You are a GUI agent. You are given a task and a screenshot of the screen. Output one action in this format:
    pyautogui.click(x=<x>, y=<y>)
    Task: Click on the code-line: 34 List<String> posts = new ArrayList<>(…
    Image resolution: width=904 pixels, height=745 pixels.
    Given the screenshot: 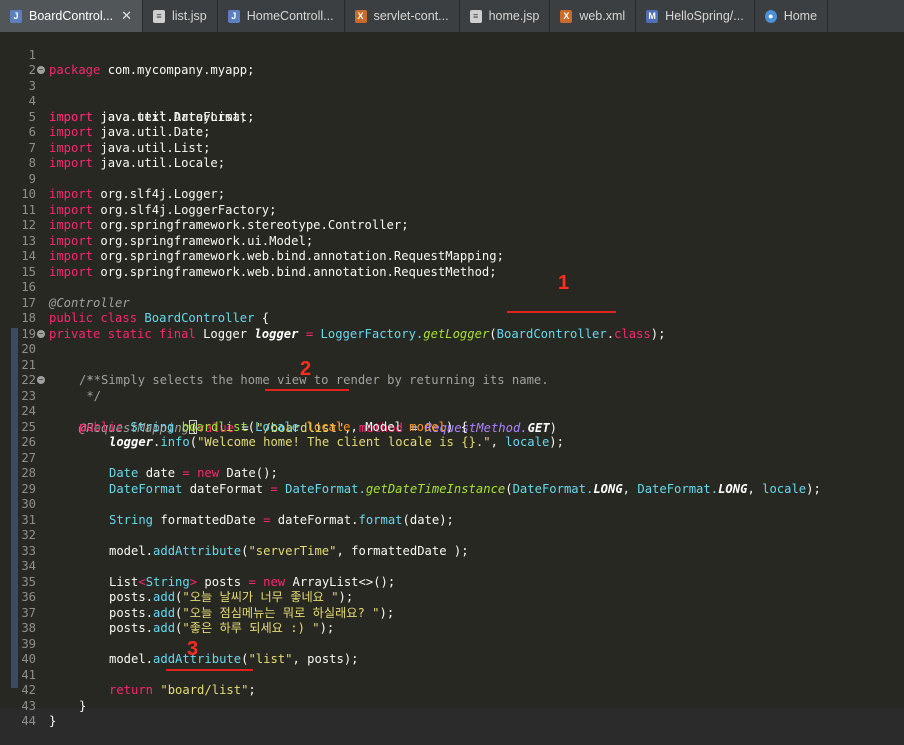 What is the action you would take?
    pyautogui.click(x=452, y=566)
    